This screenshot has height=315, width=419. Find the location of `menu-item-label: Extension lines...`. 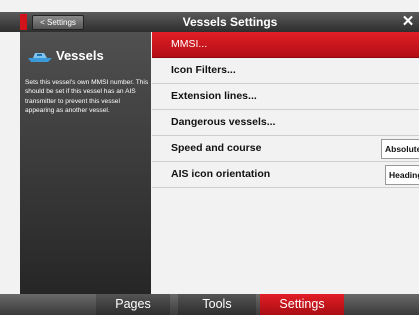

menu-item-label: Extension lines... is located at coordinates (214, 96).